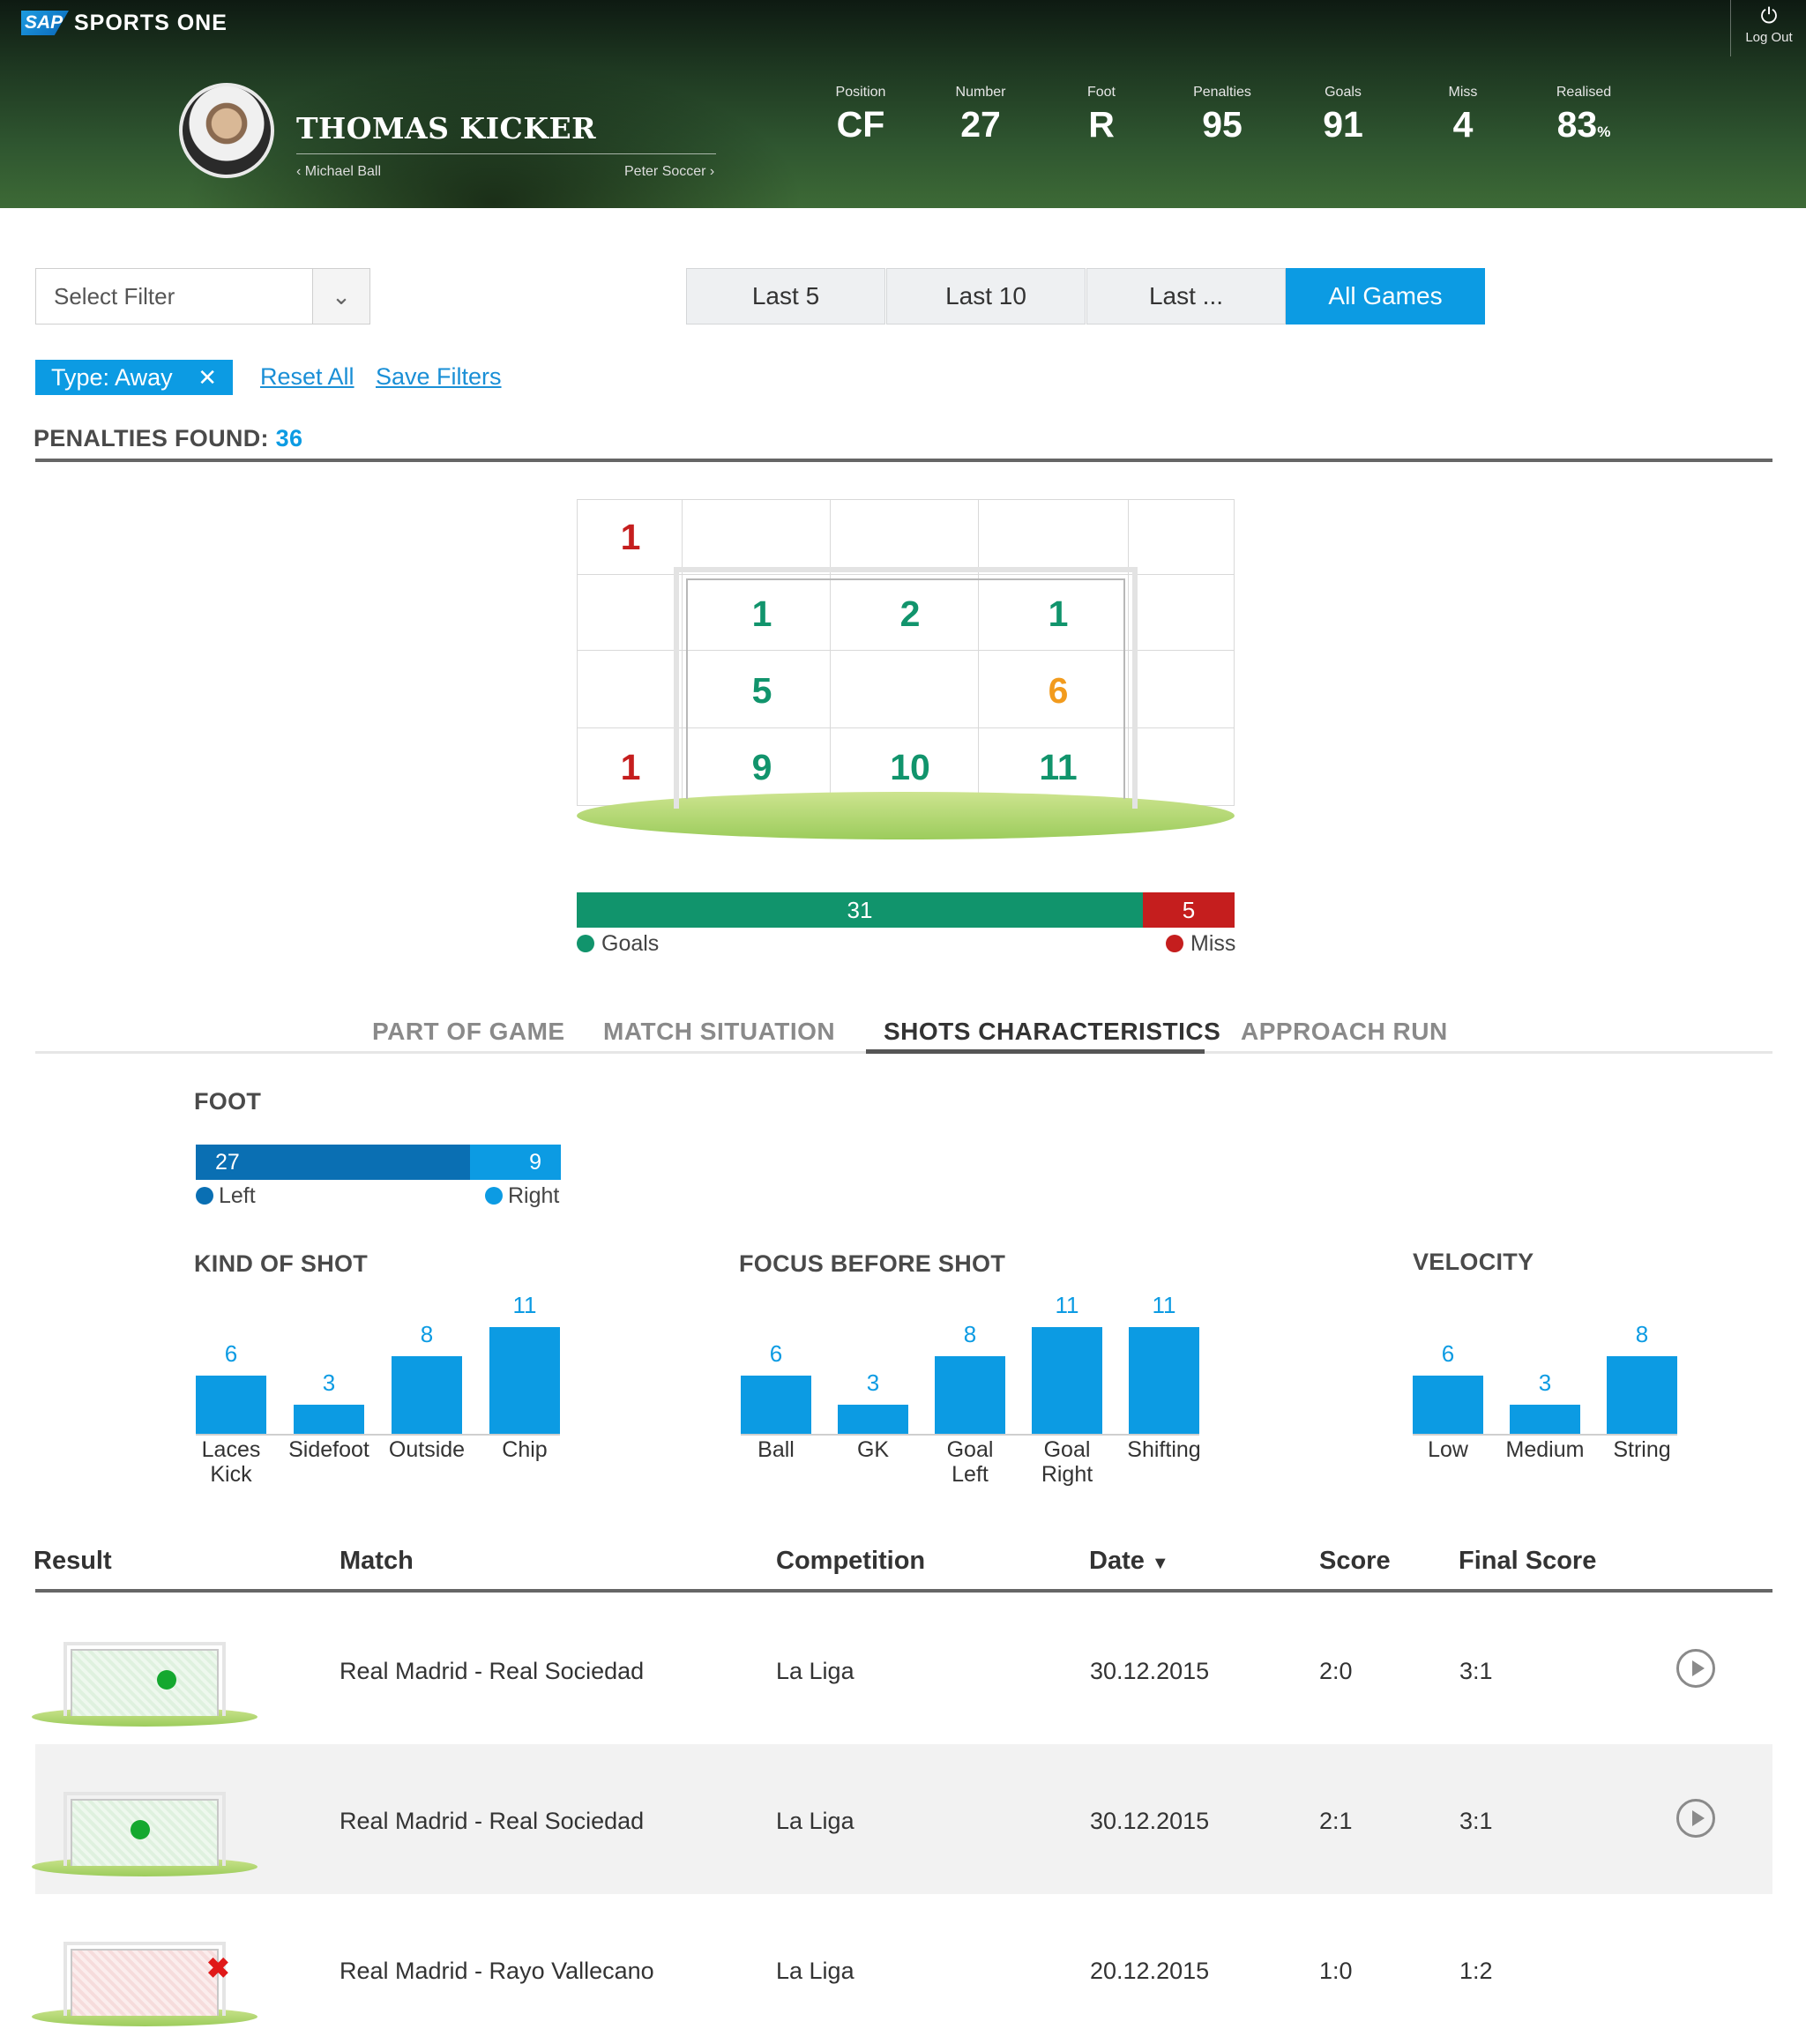 Image resolution: width=1806 pixels, height=2044 pixels. I want to click on chart-bar-label: Shifting, so click(1164, 1449).